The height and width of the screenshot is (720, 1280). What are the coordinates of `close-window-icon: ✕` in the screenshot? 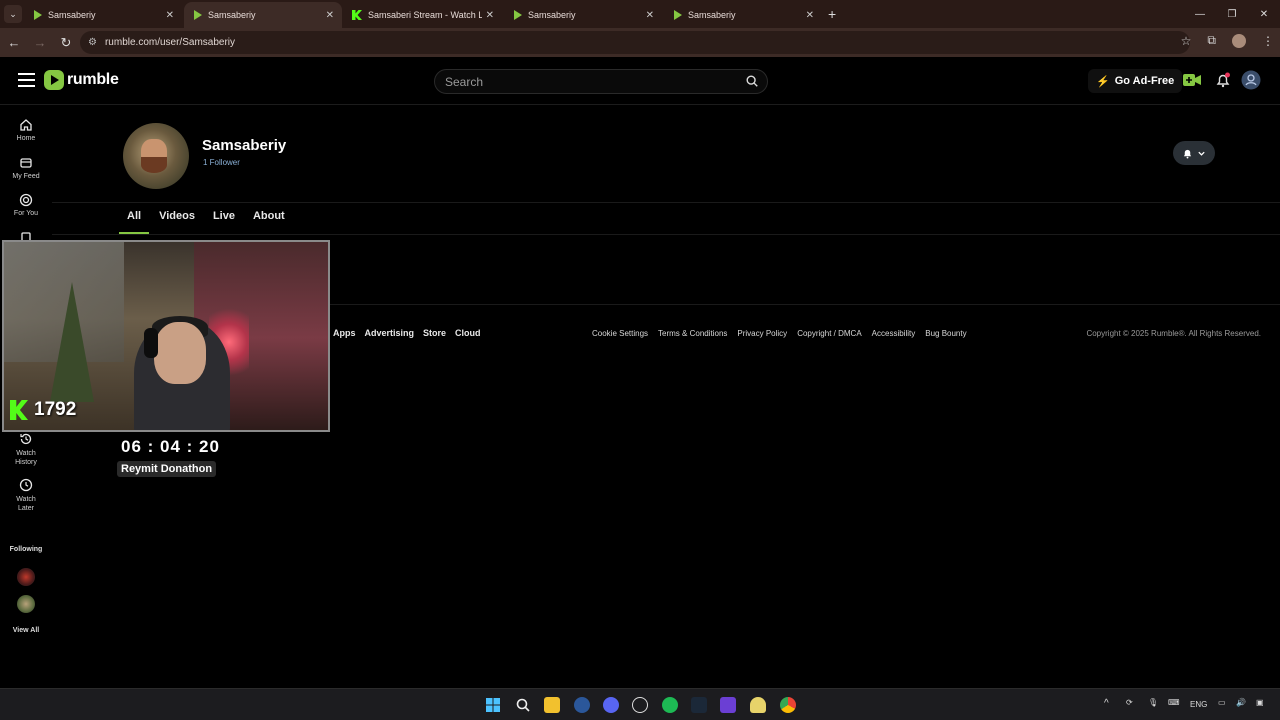 It's located at (1264, 14).